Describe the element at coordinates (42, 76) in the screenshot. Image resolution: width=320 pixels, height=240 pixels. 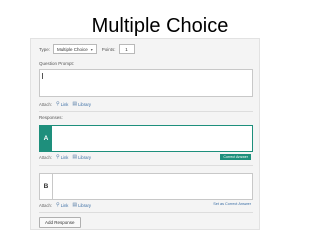
I see `text-cursor` at that location.